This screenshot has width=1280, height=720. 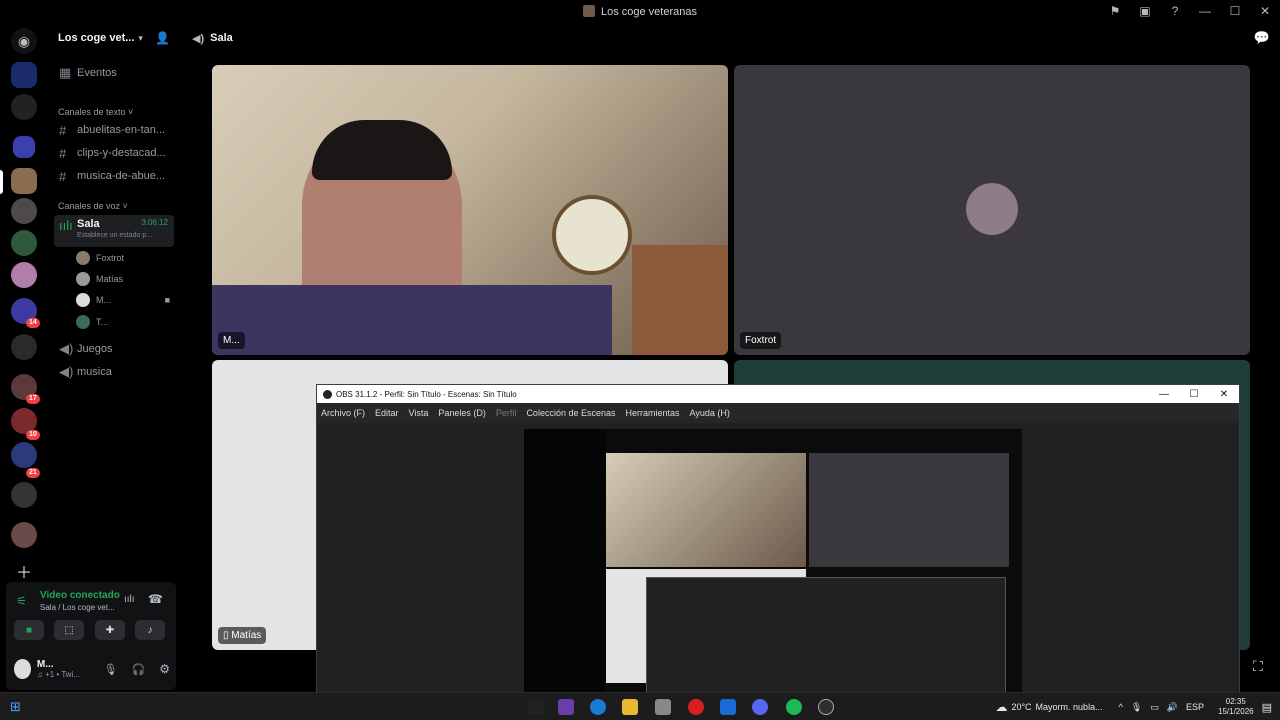 What do you see at coordinates (110, 630) in the screenshot?
I see `activities-button: ✚` at bounding box center [110, 630].